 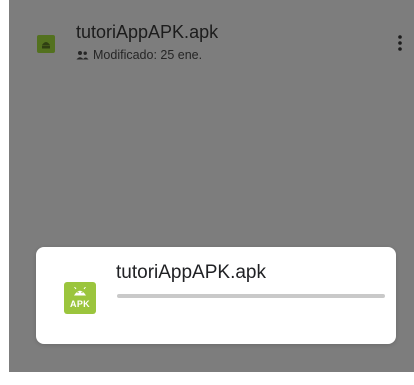 I want to click on more-options-button, so click(x=400, y=43).